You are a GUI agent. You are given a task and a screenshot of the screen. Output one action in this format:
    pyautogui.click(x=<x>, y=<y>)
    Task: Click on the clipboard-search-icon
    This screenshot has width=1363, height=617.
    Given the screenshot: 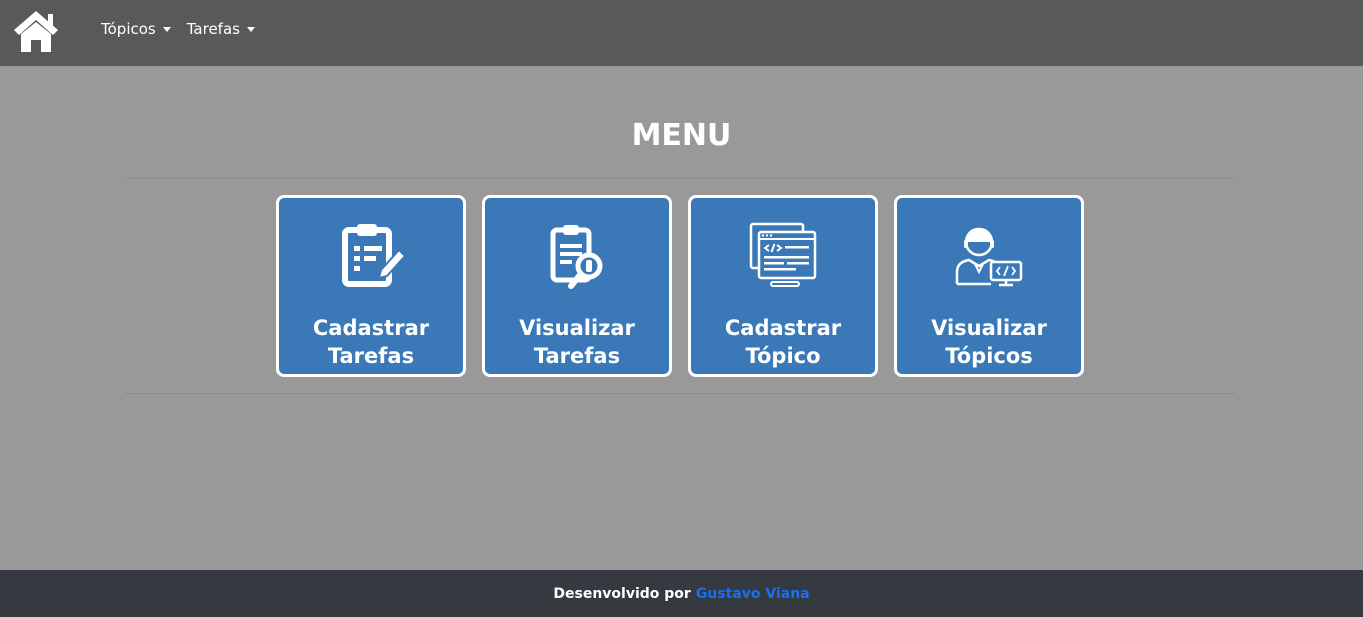 What is the action you would take?
    pyautogui.click(x=577, y=256)
    